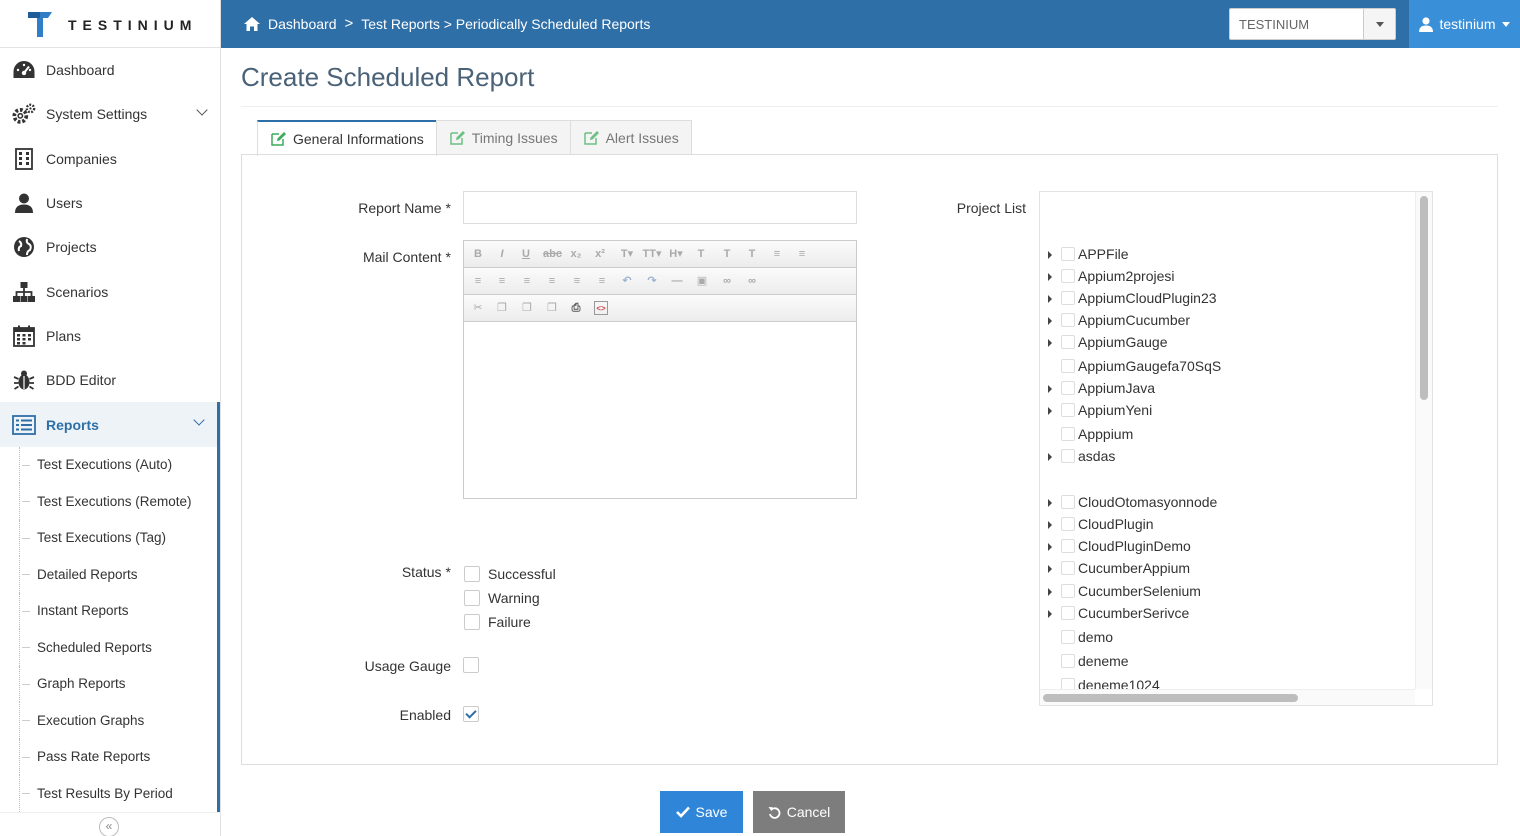 The image size is (1520, 836). I want to click on cancel-button: Cancel, so click(799, 812).